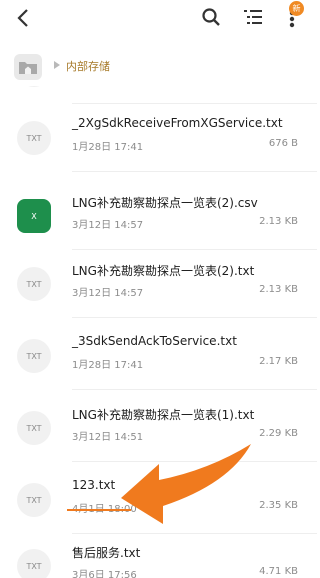  Describe the element at coordinates (104, 574) in the screenshot. I see `file-date: 3月6日 17:56` at that location.